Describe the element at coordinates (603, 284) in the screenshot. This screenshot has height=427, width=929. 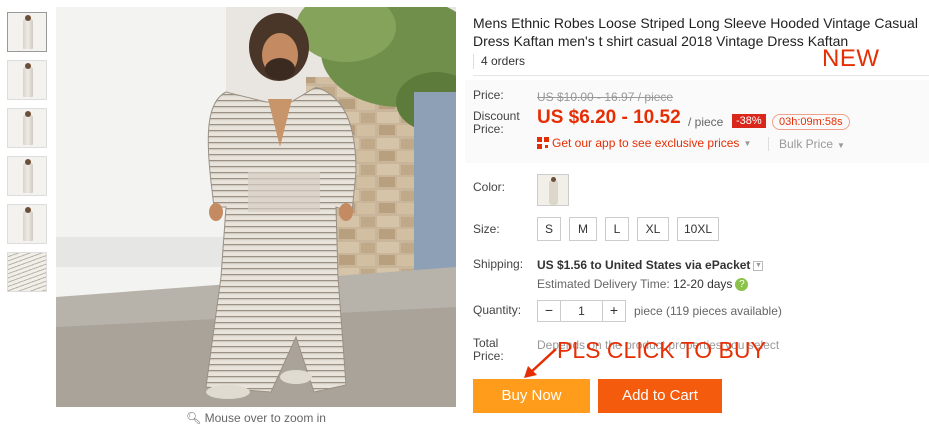
I see `est-label: Estimated Delivery Time:` at that location.